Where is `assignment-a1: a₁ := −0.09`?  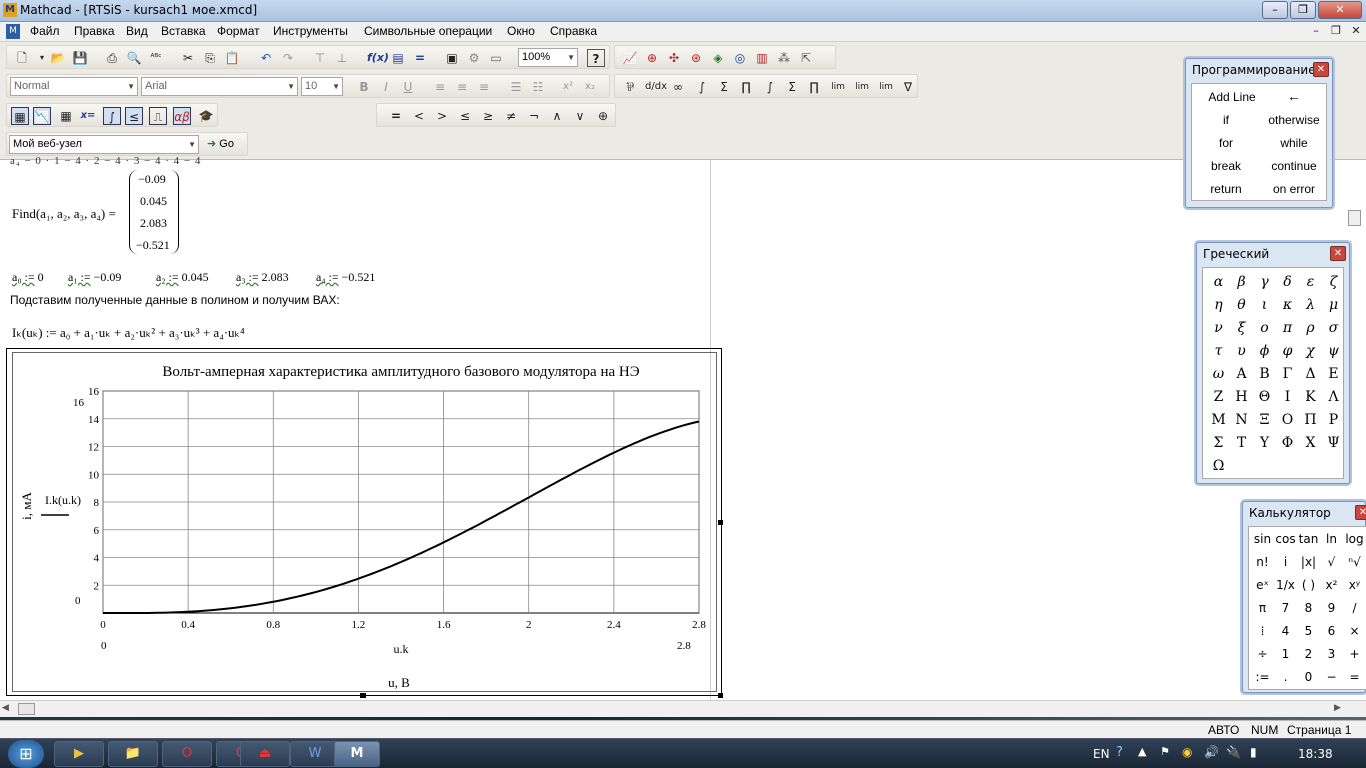 assignment-a1: a₁ := −0.09 is located at coordinates (94, 277).